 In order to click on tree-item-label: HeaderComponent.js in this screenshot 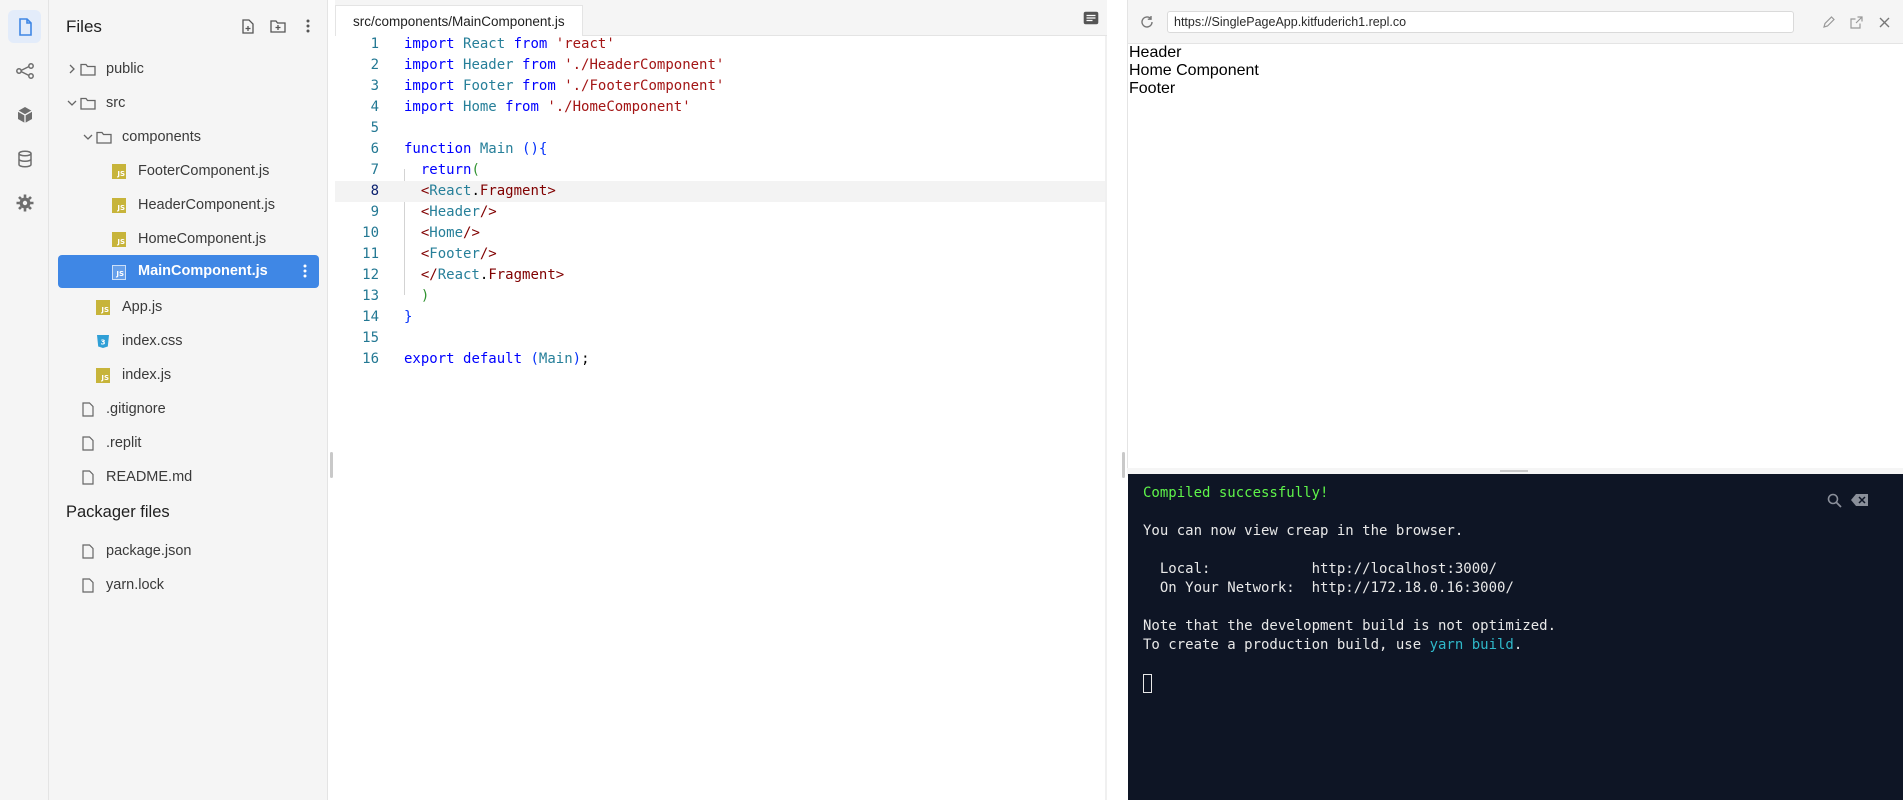, I will do `click(207, 205)`.